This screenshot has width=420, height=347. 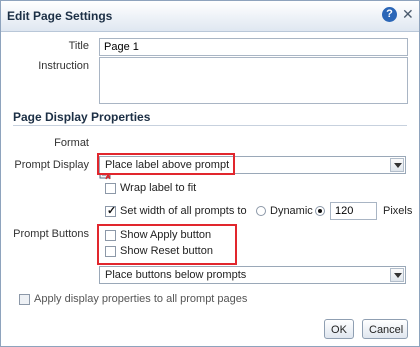 What do you see at coordinates (24, 299) in the screenshot?
I see `apply-all-checkbox` at bounding box center [24, 299].